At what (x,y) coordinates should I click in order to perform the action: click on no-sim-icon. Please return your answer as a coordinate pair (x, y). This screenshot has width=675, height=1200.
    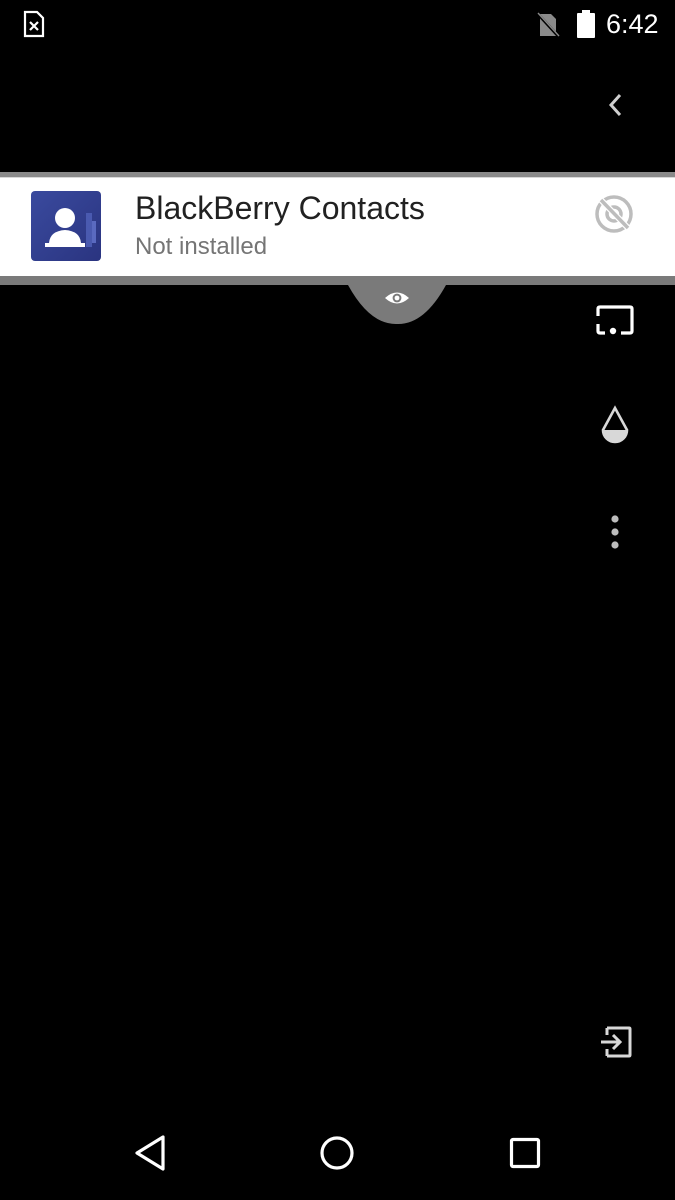
    Looking at the image, I should click on (548, 25).